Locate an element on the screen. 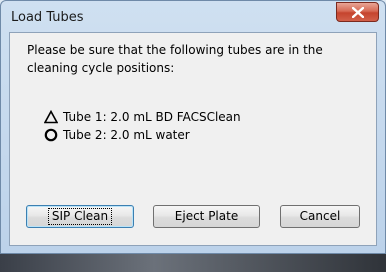 The width and height of the screenshot is (386, 272). close-button is located at coordinates (357, 12).